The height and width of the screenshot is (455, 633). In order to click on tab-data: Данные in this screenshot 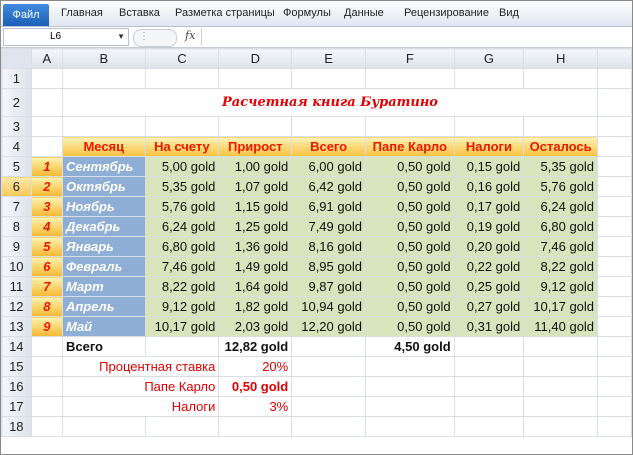, I will do `click(364, 13)`.